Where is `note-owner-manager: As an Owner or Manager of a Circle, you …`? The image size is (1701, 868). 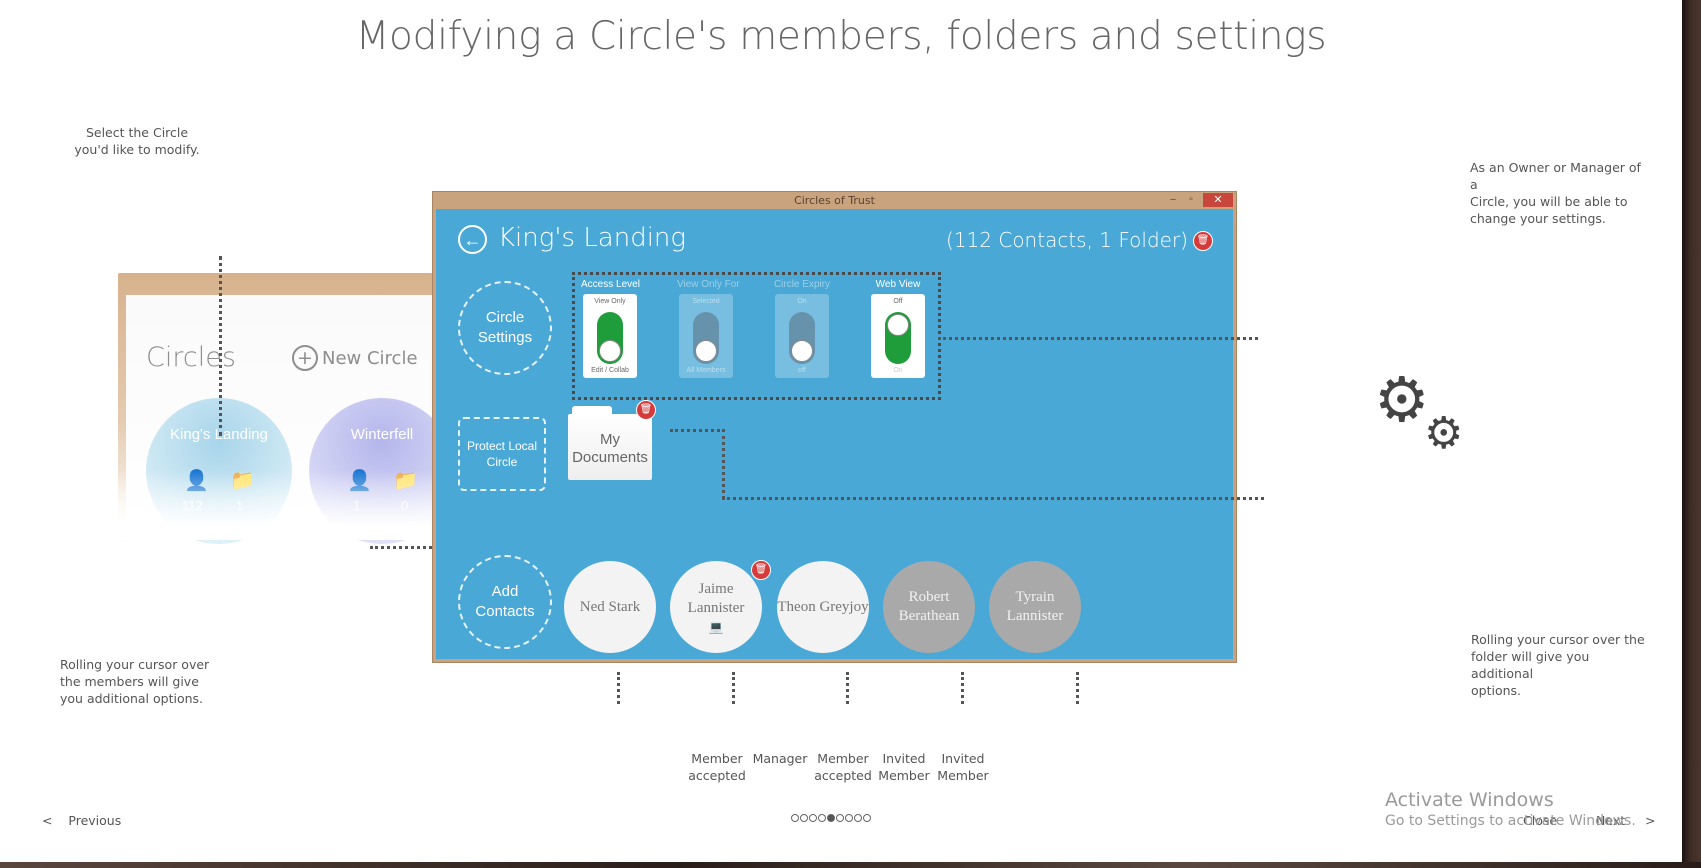
note-owner-manager: As an Owner or Manager of a Circle, you … is located at coordinates (1555, 193).